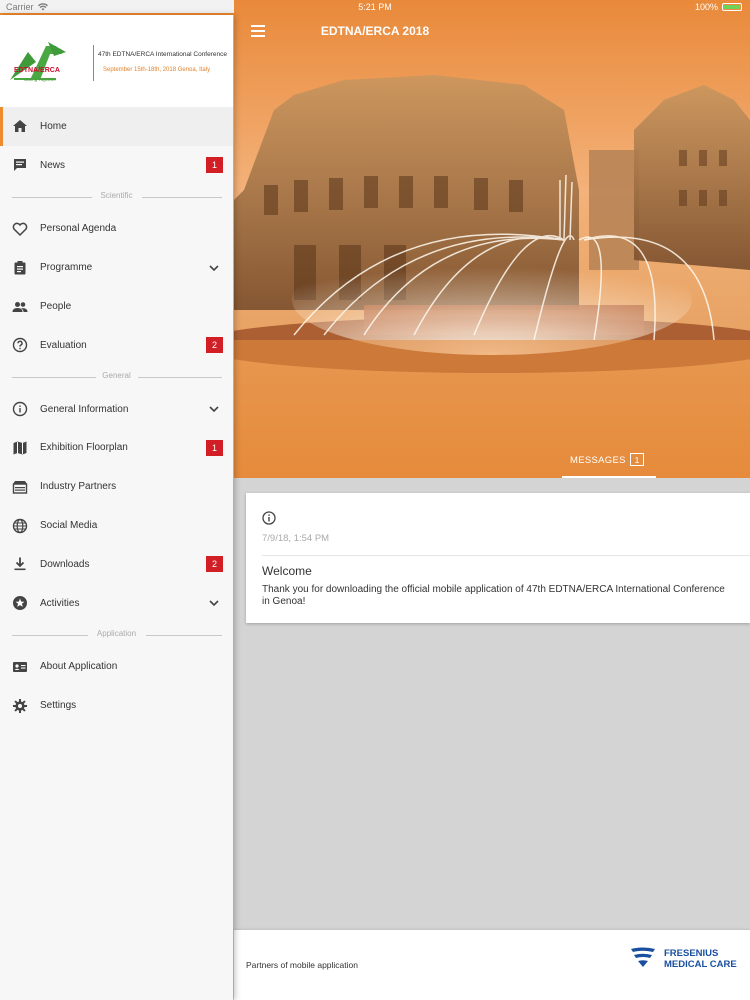  What do you see at coordinates (287, 571) in the screenshot?
I see `message-title: Welcome` at bounding box center [287, 571].